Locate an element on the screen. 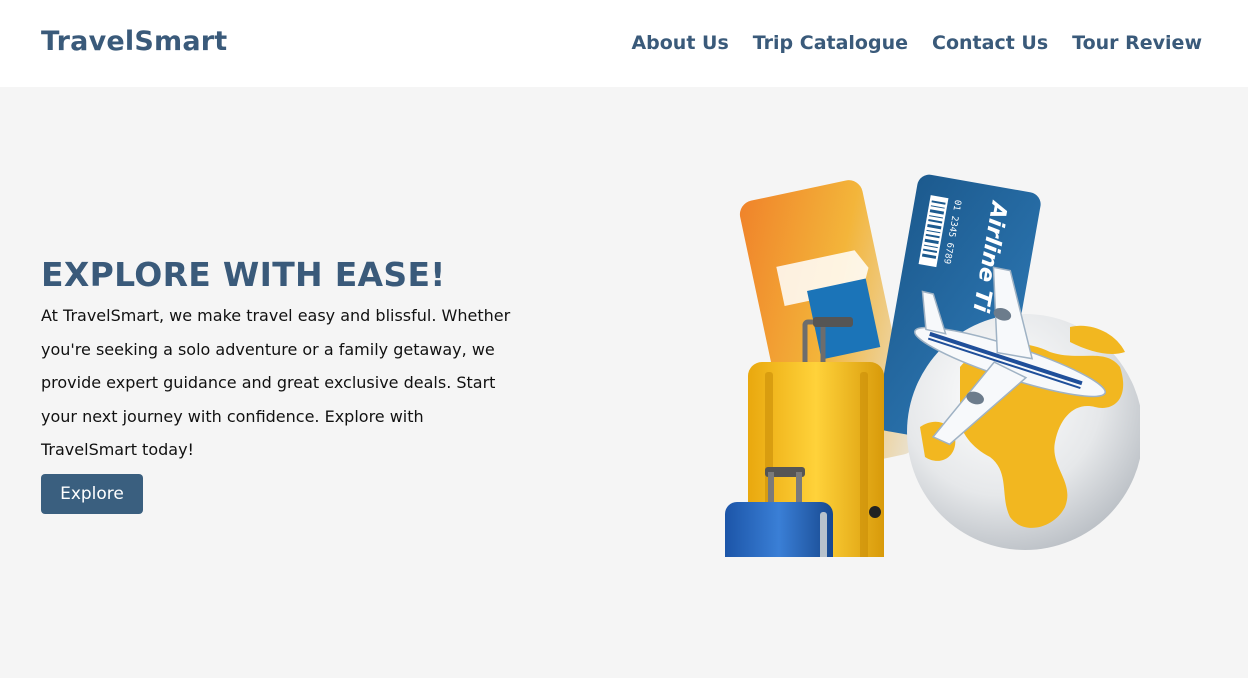 This screenshot has height=696, width=1248. nav-link-about-us: About Us is located at coordinates (679, 43).